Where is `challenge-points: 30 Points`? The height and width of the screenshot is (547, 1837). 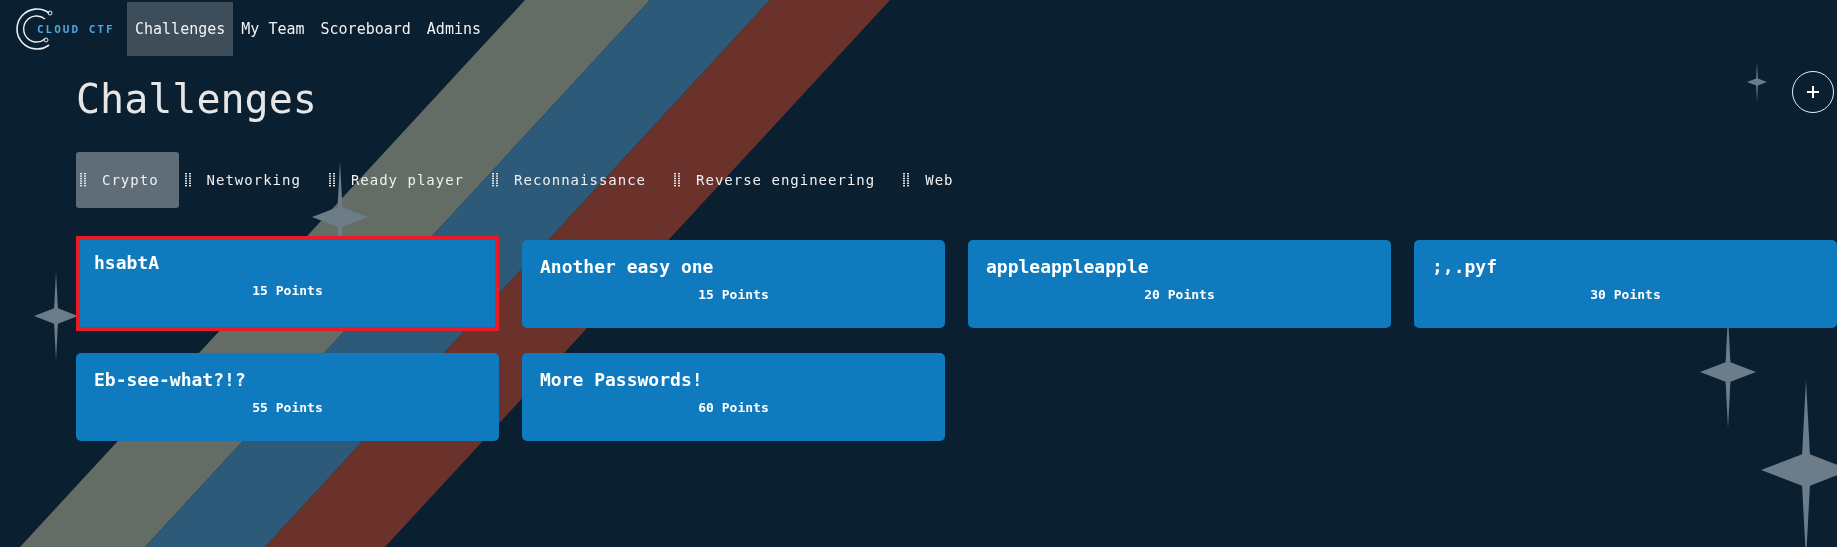
challenge-points: 30 Points is located at coordinates (1625, 294).